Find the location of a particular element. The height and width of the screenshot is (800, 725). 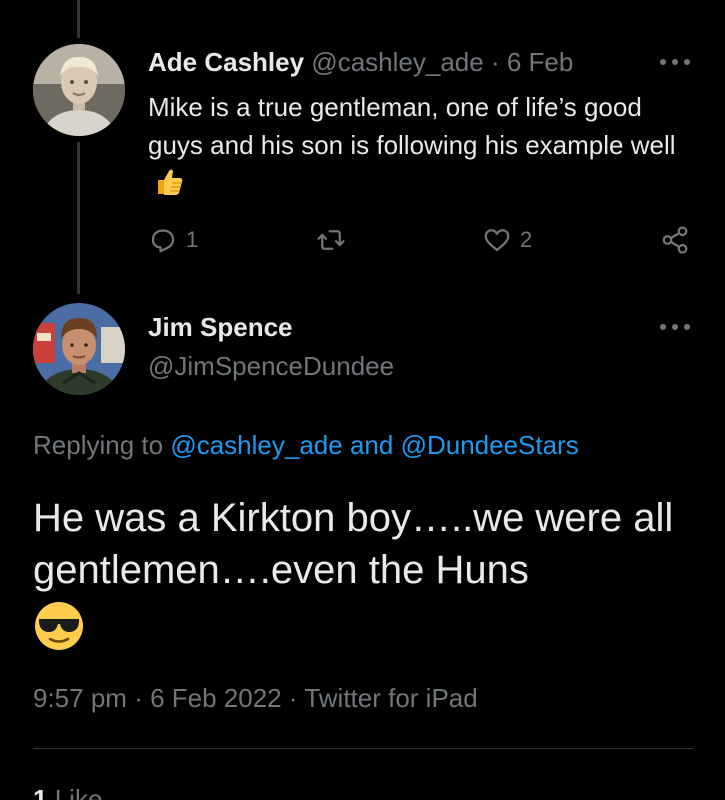

tweet-header: Ade Cashley @cashley_ade · 6 Feb is located at coordinates (360, 62).